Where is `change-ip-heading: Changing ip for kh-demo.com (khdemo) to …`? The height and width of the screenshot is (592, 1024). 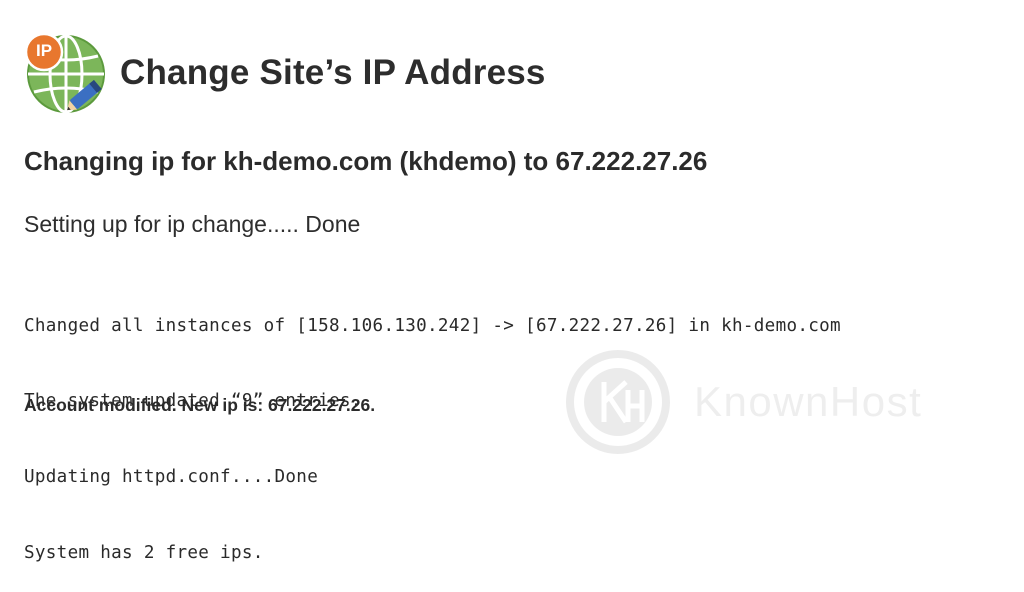 change-ip-heading: Changing ip for kh-demo.com (khdemo) to … is located at coordinates (366, 161).